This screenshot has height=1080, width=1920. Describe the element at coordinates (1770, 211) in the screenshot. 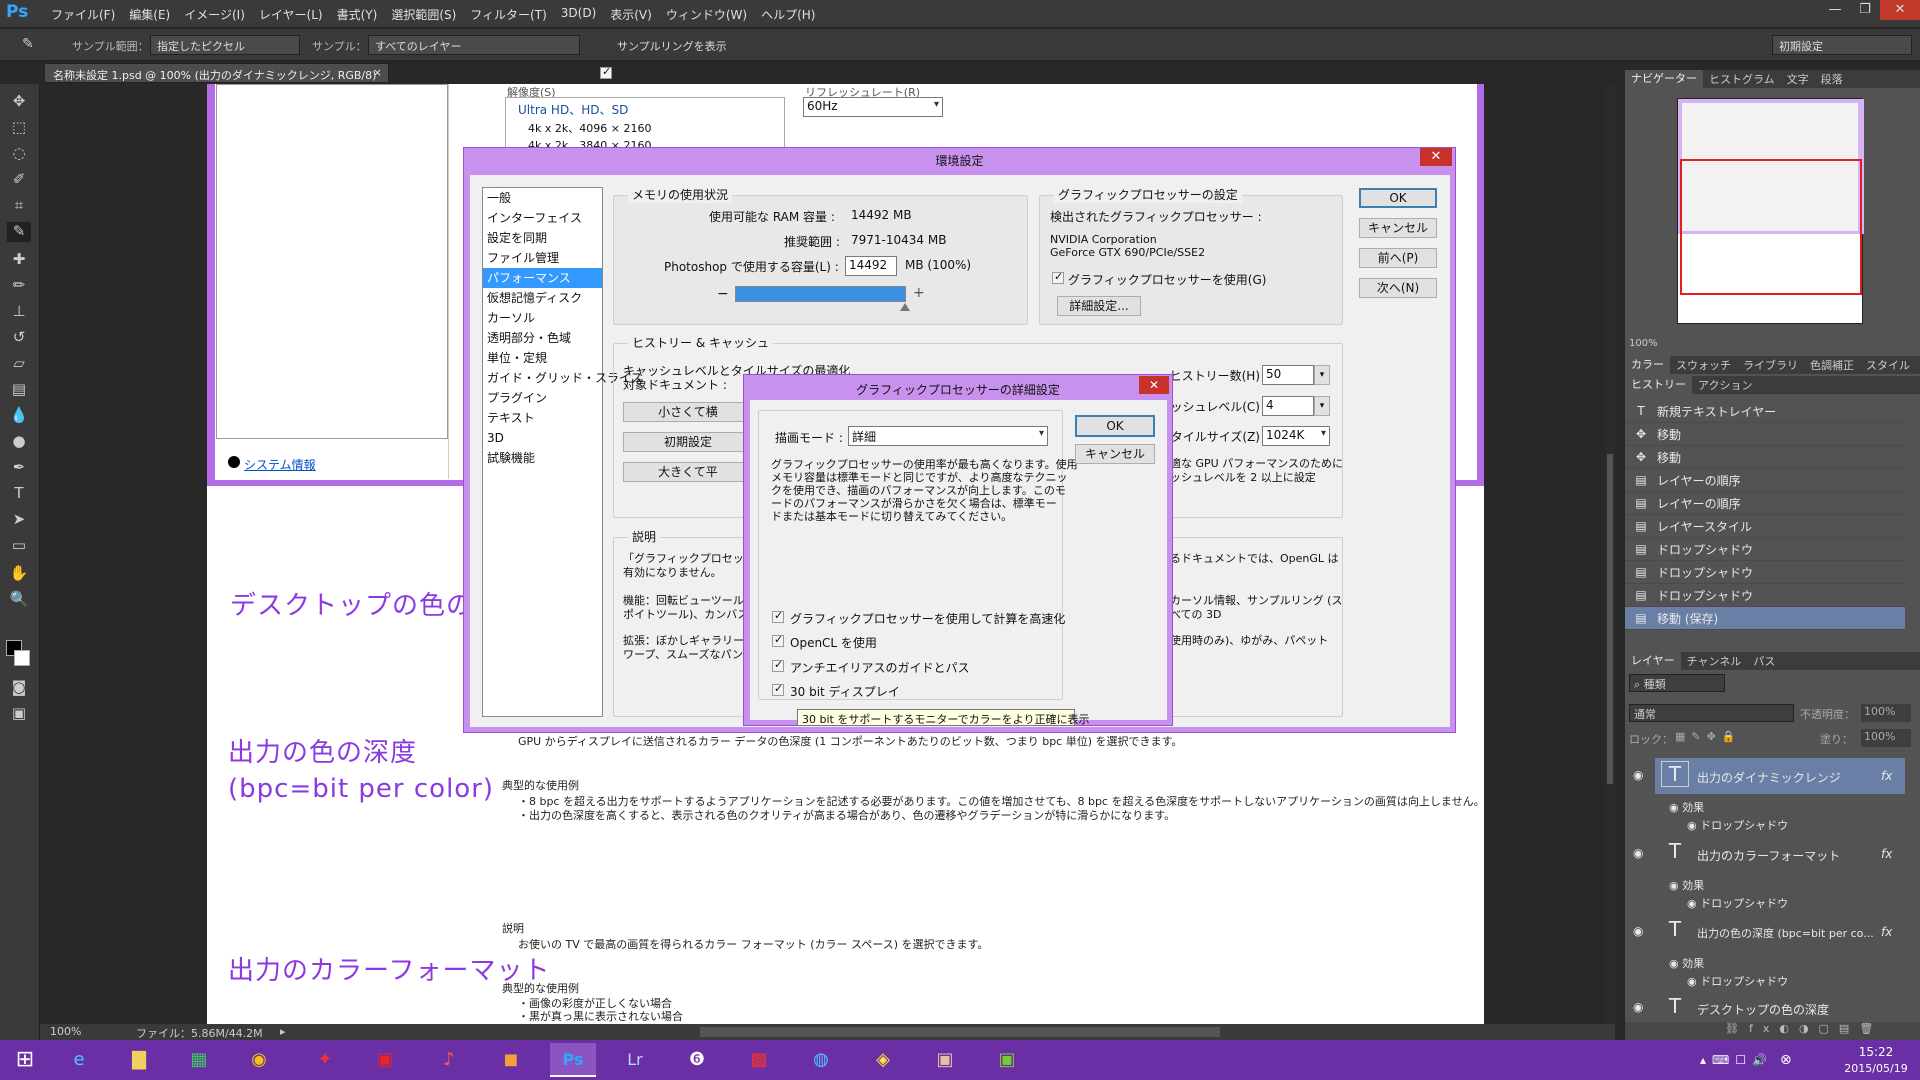

I see `navigator-thumbnail` at that location.